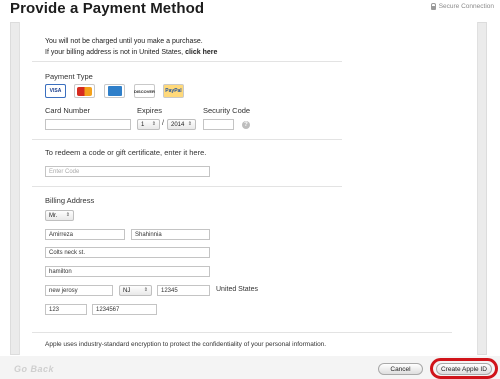 The height and width of the screenshot is (379, 500). What do you see at coordinates (70, 200) in the screenshot?
I see `billing-address-label: Billing Address` at bounding box center [70, 200].